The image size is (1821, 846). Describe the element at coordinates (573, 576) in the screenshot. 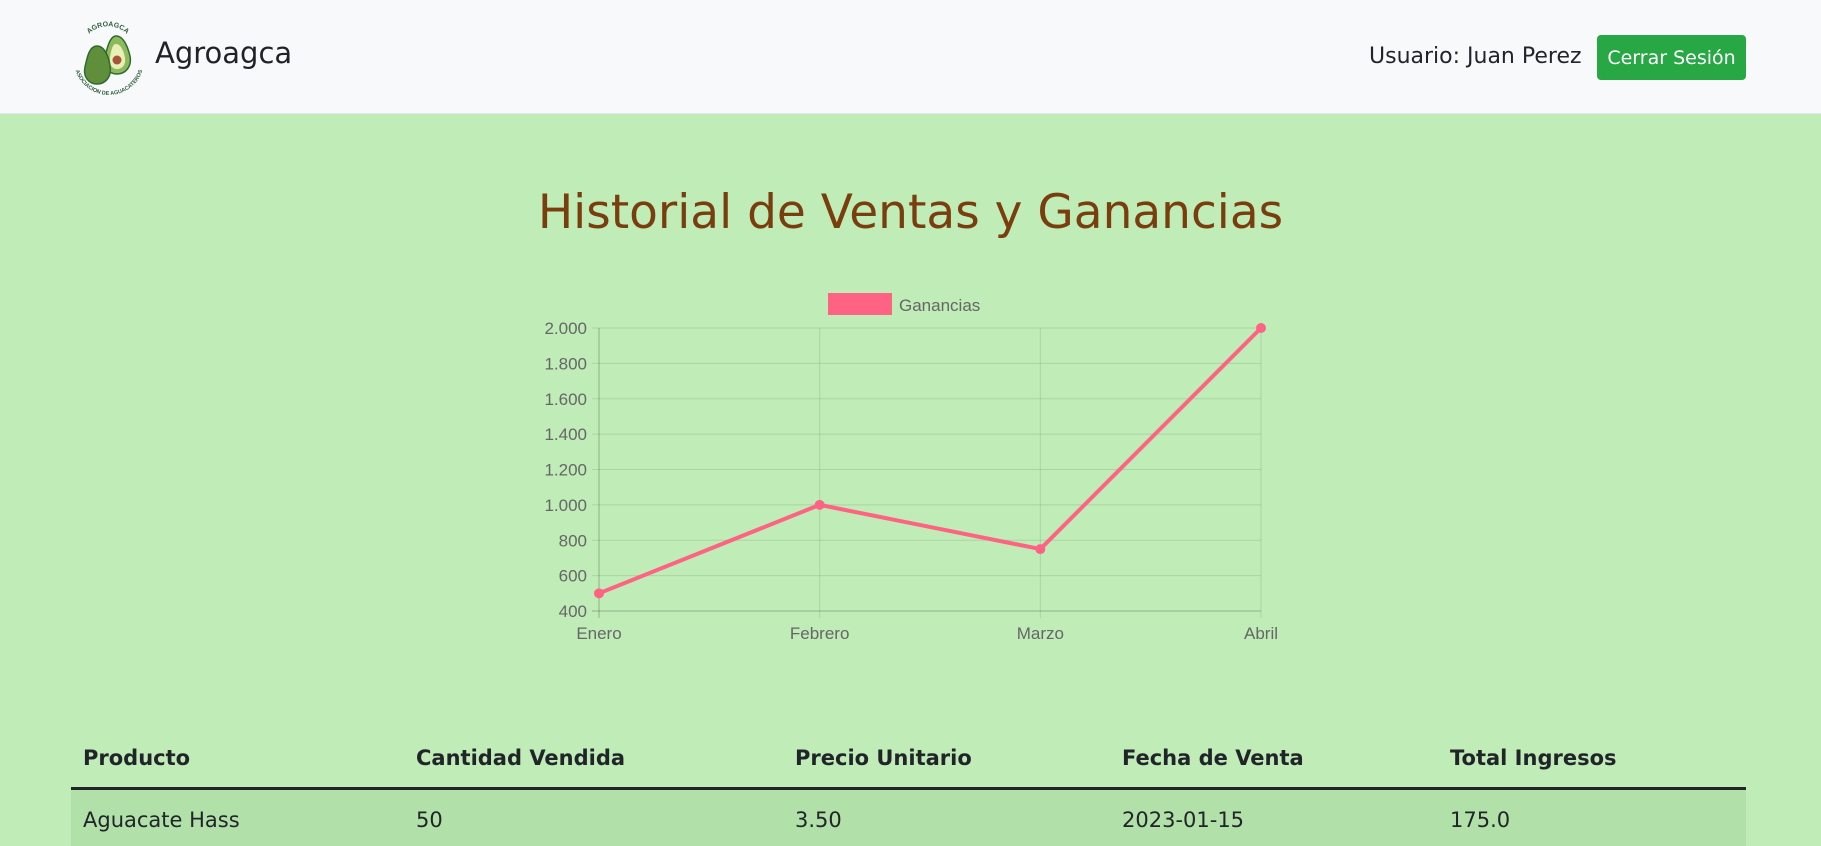

I see `y-tick-label: 600` at that location.